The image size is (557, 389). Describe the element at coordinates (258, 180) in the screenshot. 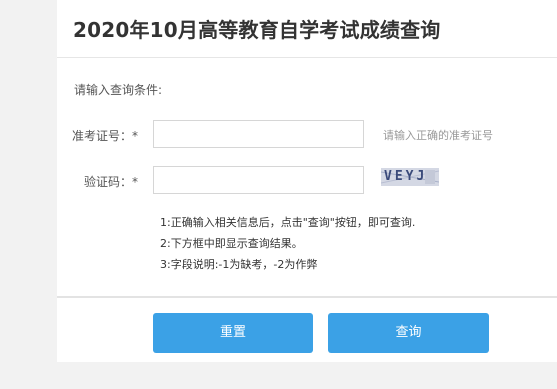

I see `captcha-input` at that location.